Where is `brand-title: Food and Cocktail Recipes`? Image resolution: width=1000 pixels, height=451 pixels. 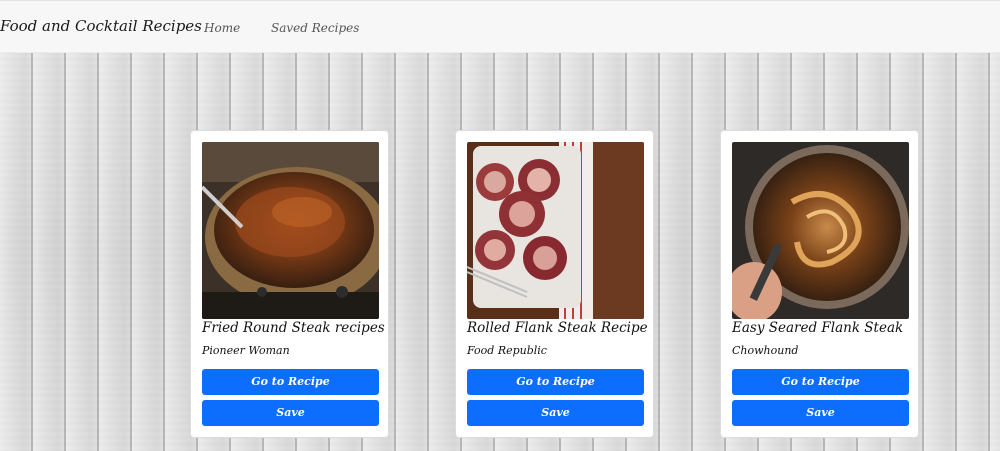
brand-title: Food and Cocktail Recipes is located at coordinates (101, 26).